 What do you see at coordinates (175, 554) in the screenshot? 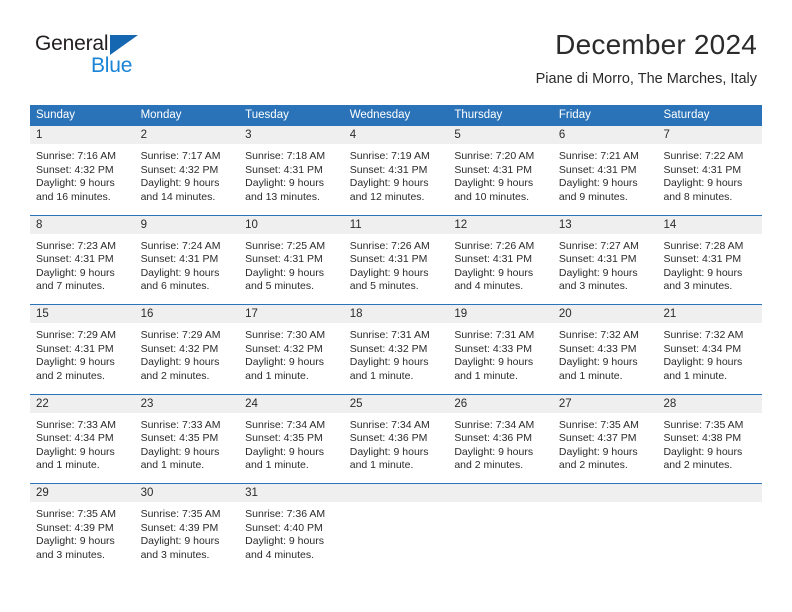
I see `day-info-line: and 3 minutes.` at bounding box center [175, 554].